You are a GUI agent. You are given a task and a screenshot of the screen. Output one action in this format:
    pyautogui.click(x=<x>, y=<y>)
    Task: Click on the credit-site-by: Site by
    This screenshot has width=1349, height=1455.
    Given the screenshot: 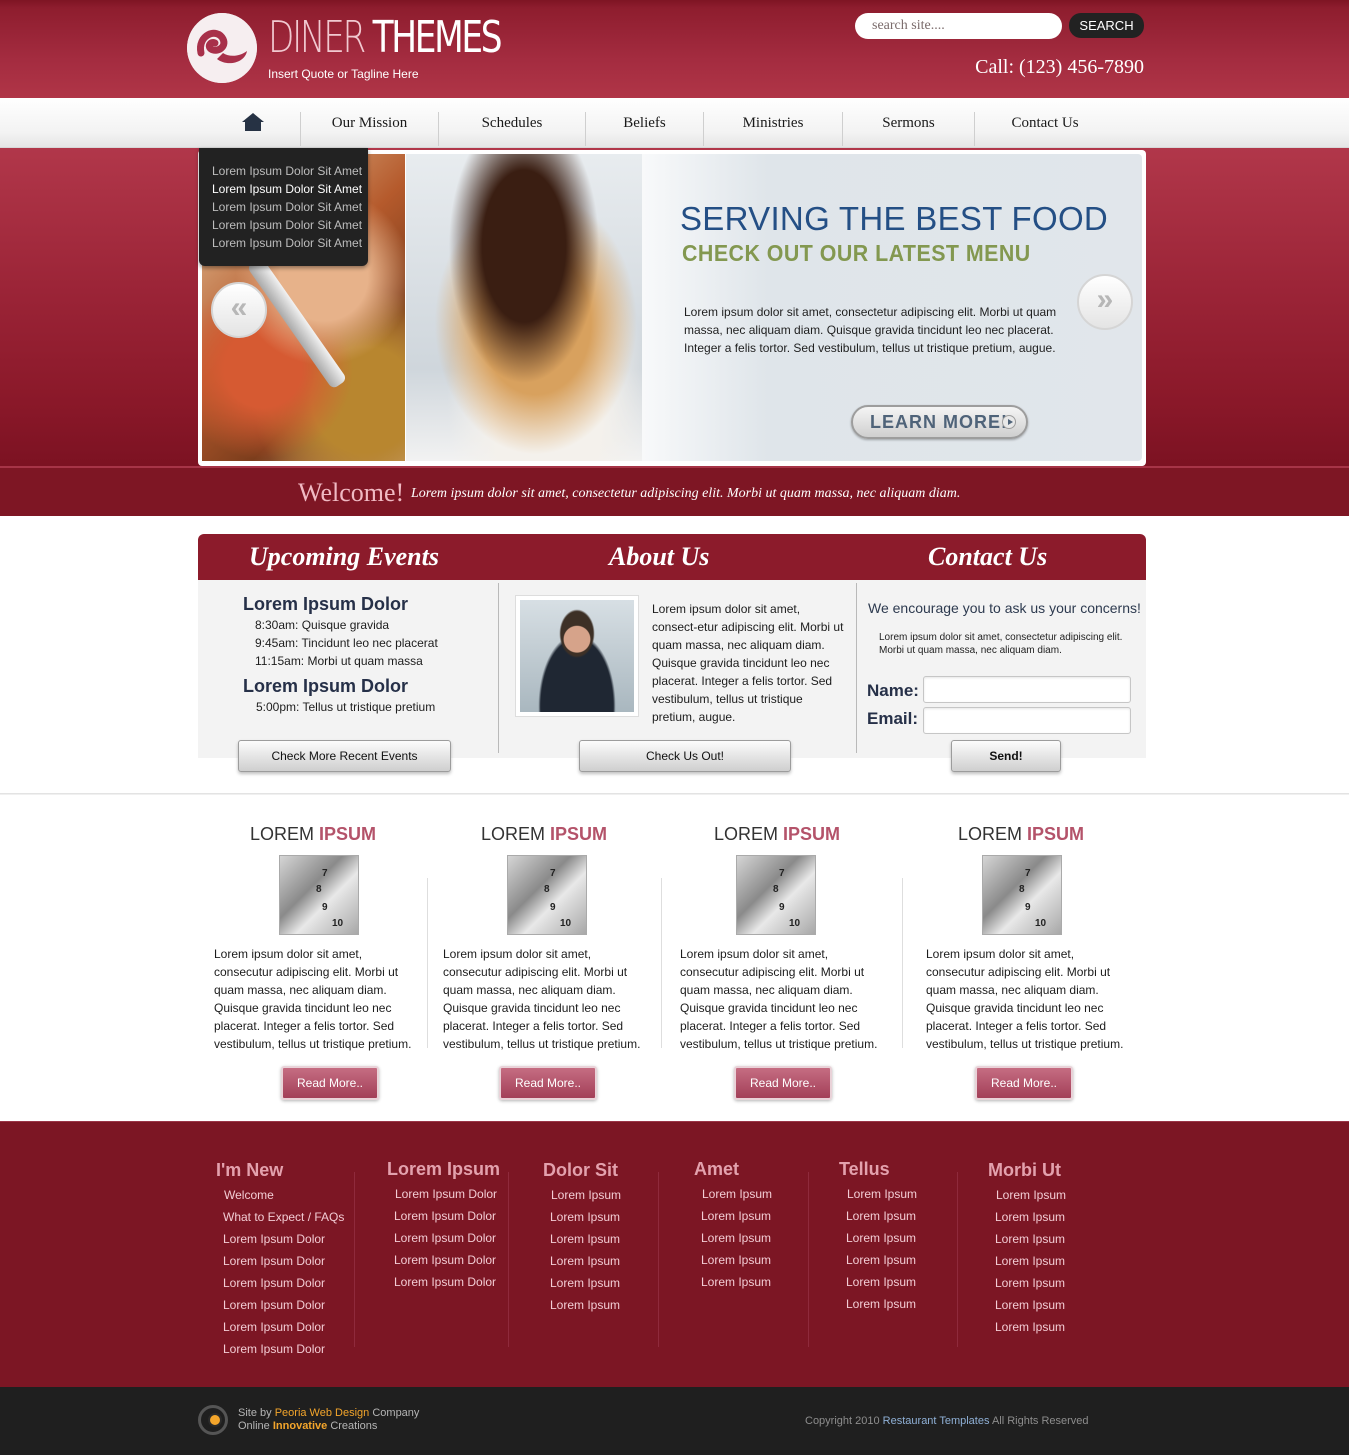 What is the action you would take?
    pyautogui.click(x=255, y=1413)
    